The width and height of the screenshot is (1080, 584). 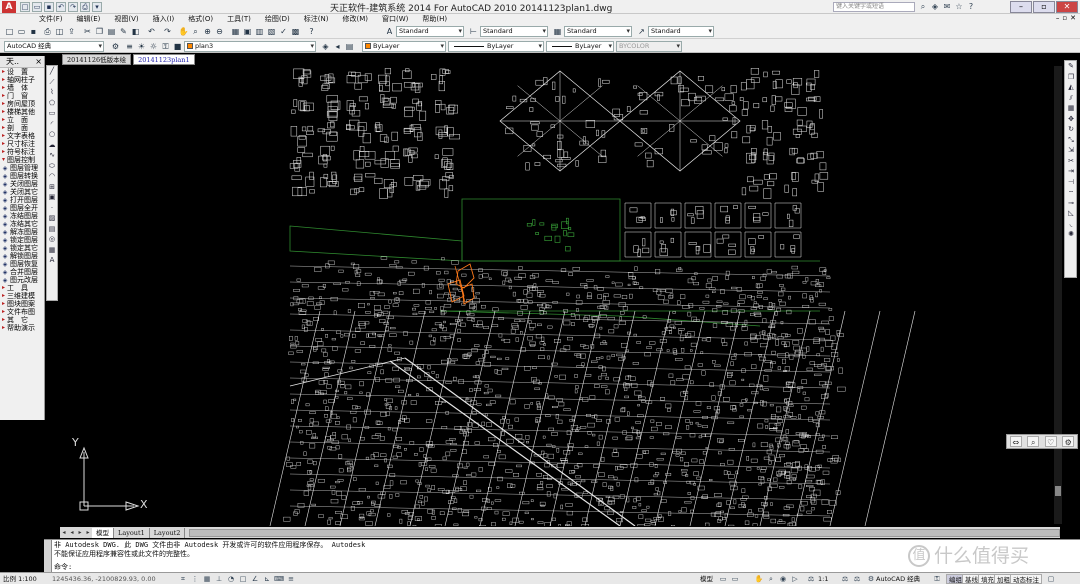 I want to click on tab-layout1: Layout1, so click(x=132, y=532).